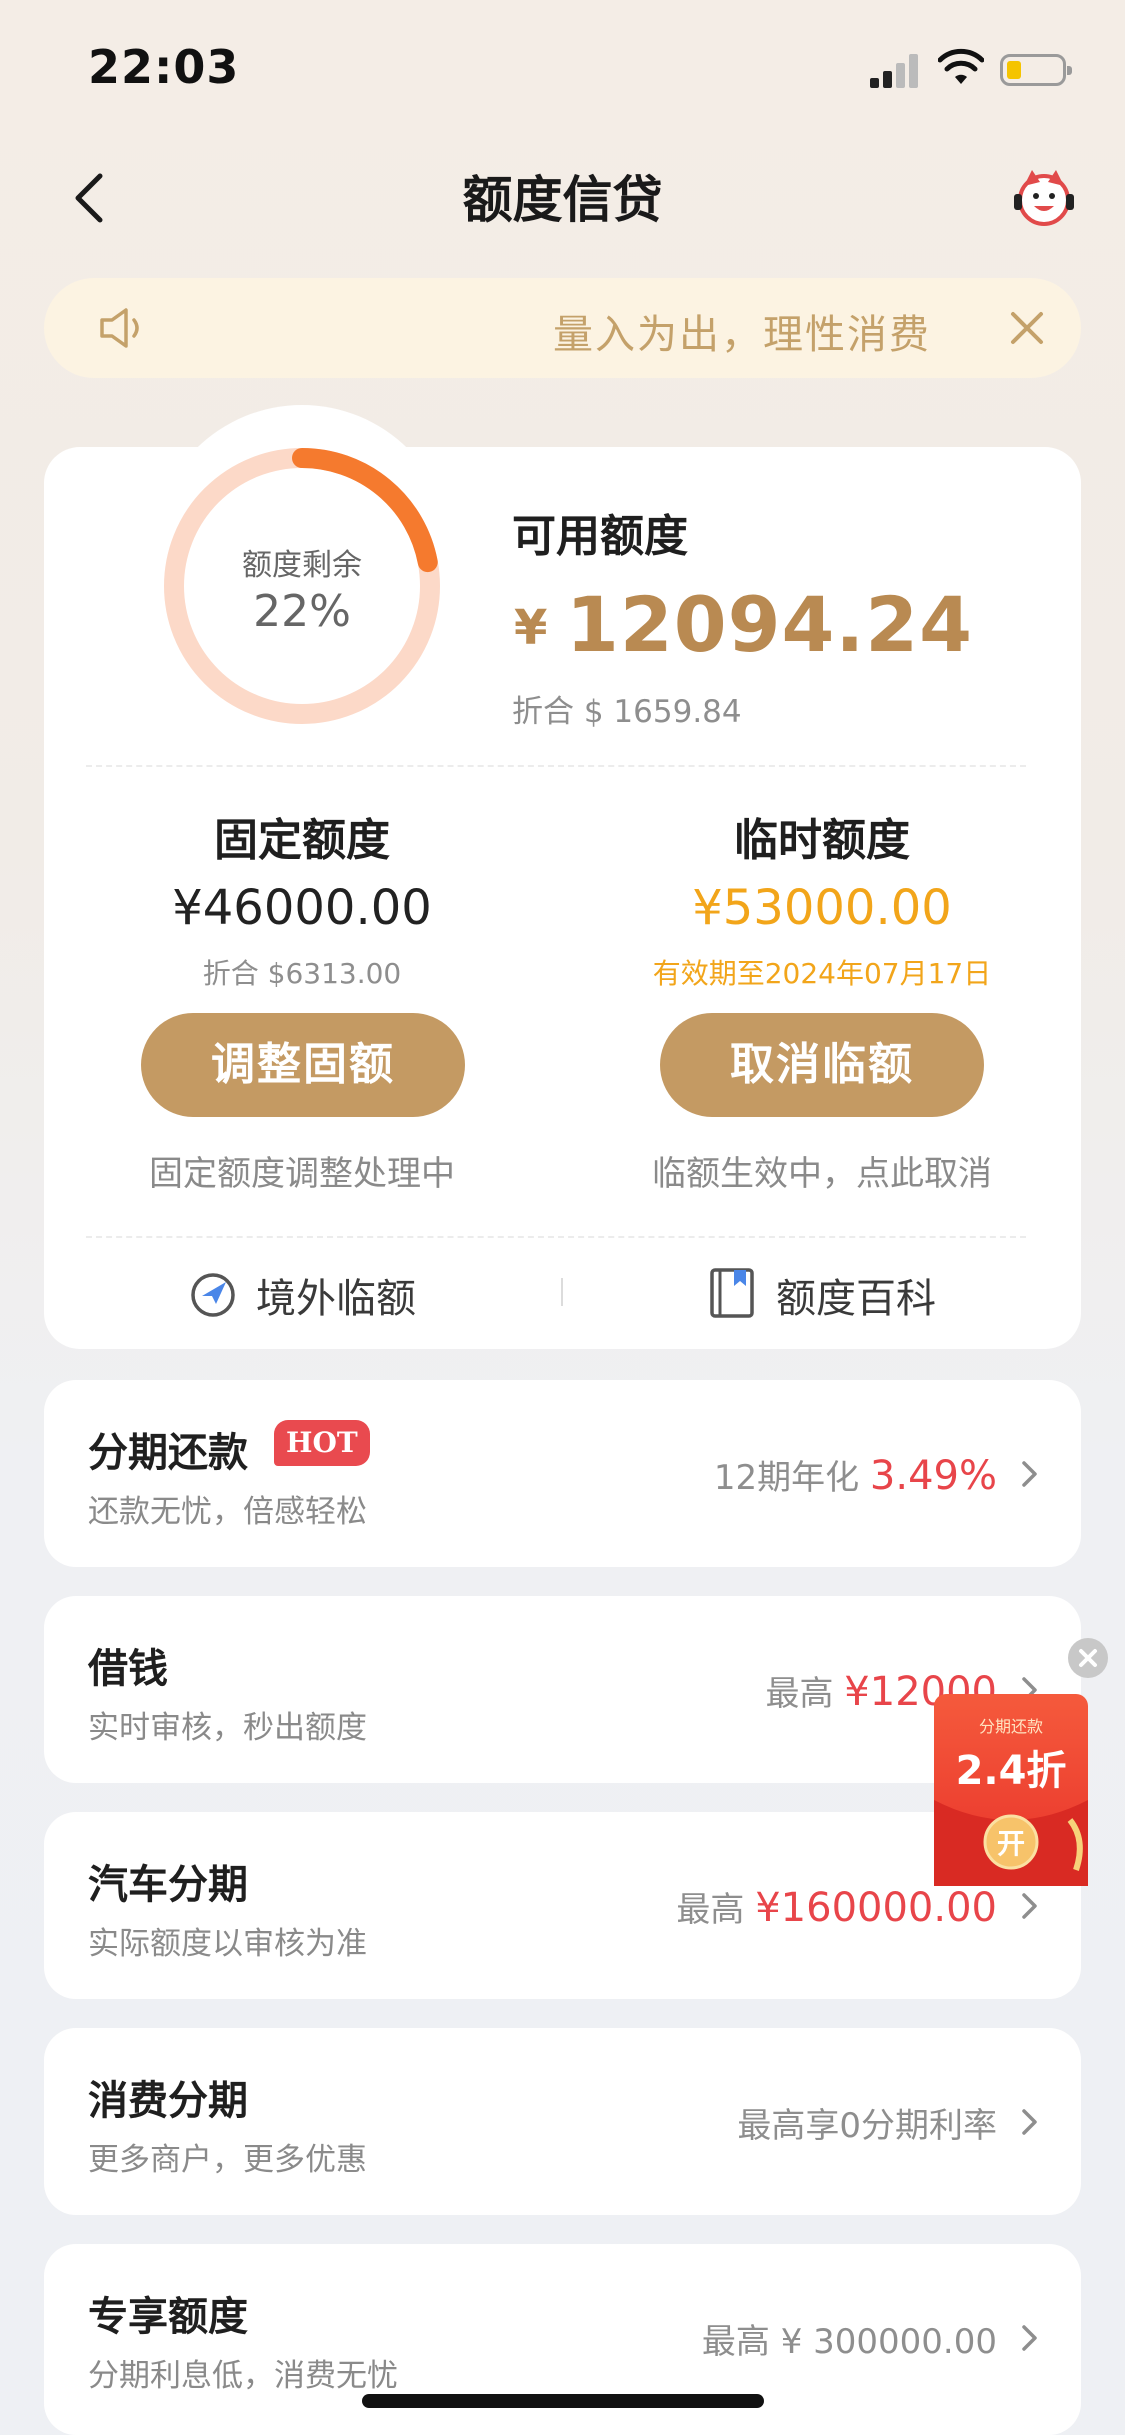  I want to click on fixed-note: 固定额度调整处理中, so click(302, 1174).